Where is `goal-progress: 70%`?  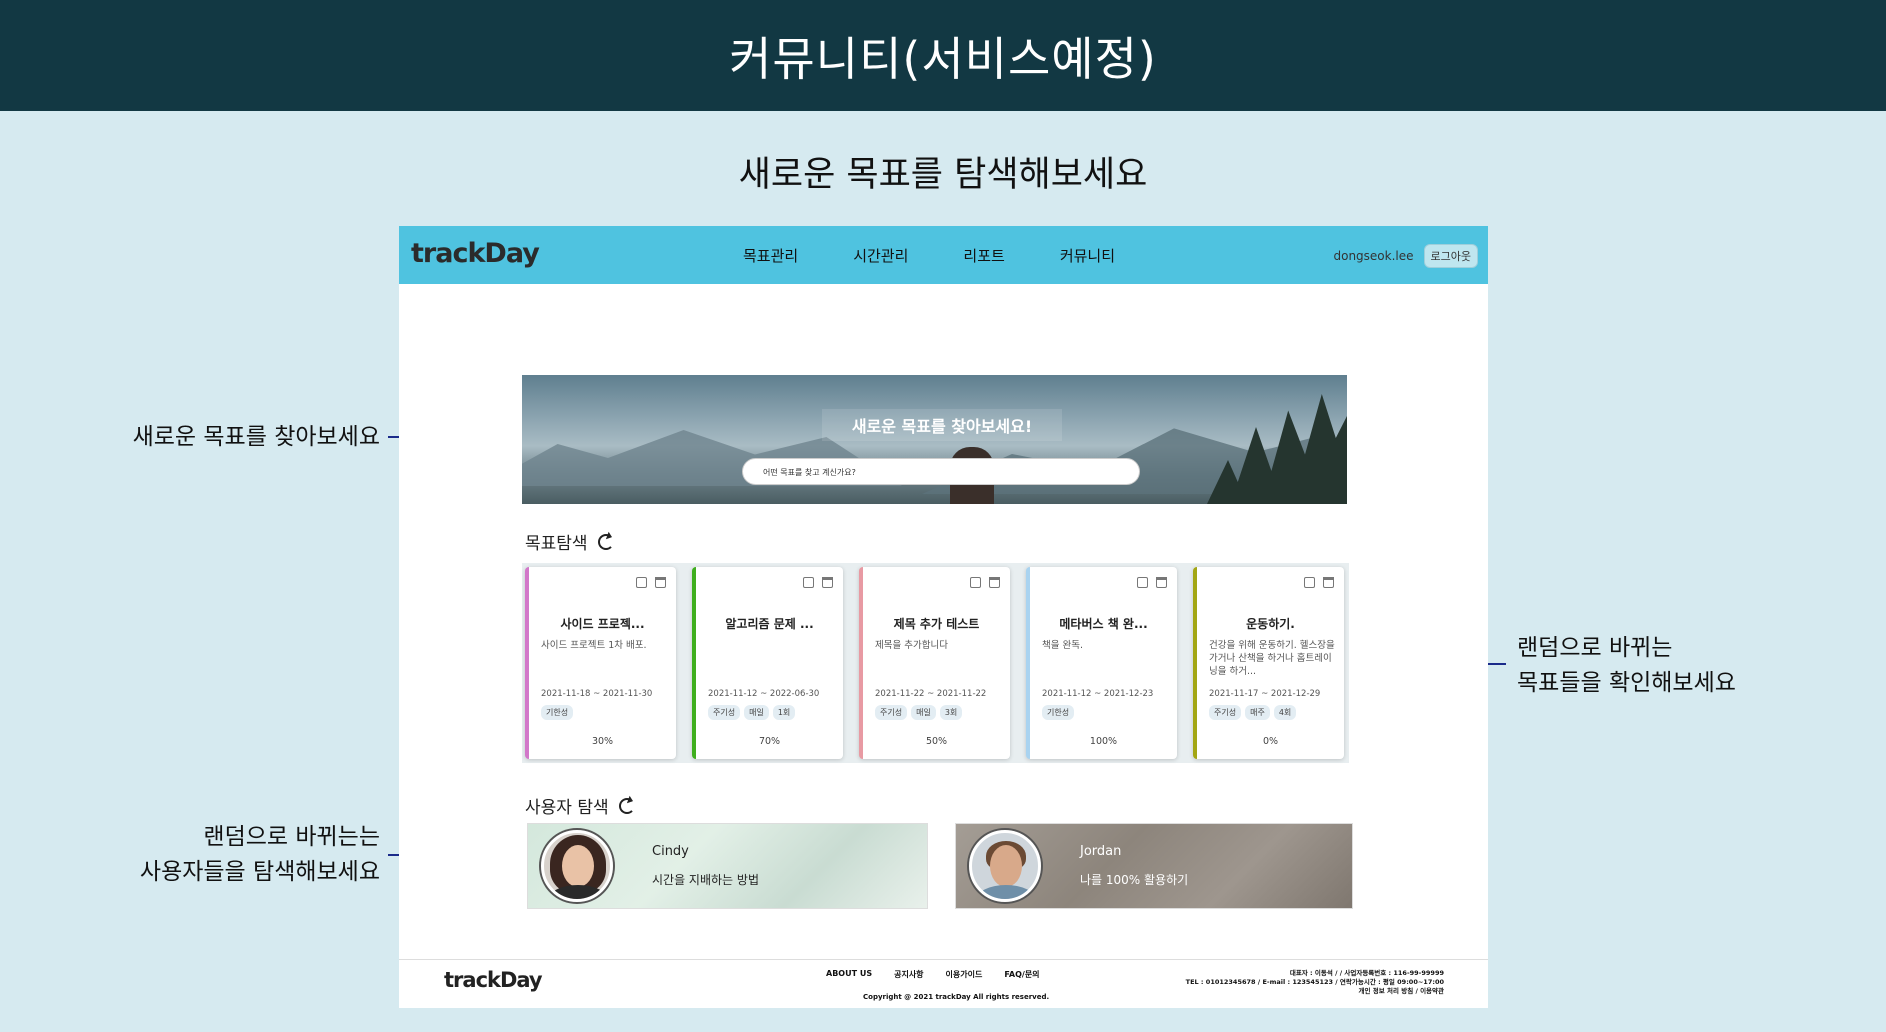
goal-progress: 70% is located at coordinates (769, 741).